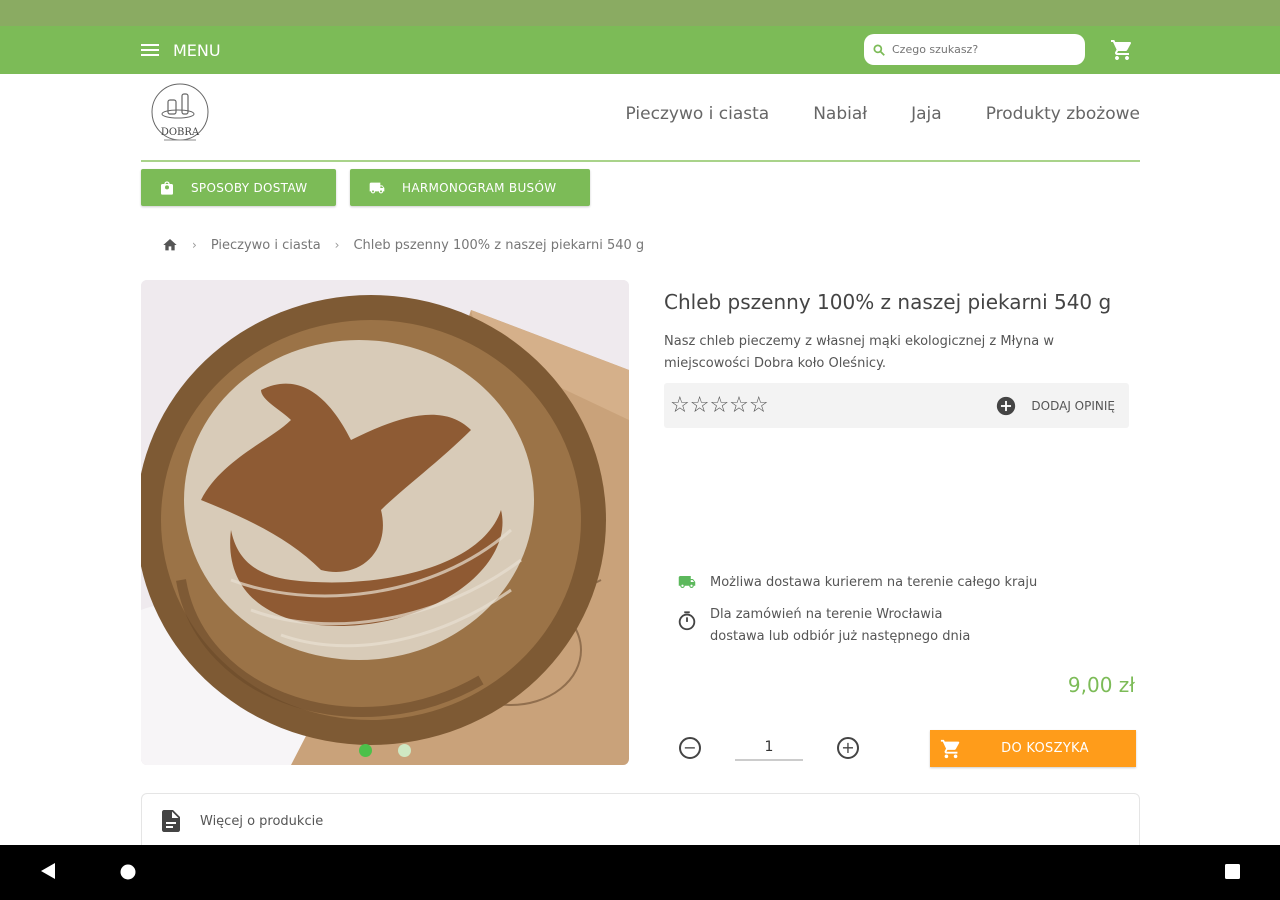 Image resolution: width=1280 pixels, height=900 pixels. What do you see at coordinates (640, 50) in the screenshot?
I see `top-bar: MENU` at bounding box center [640, 50].